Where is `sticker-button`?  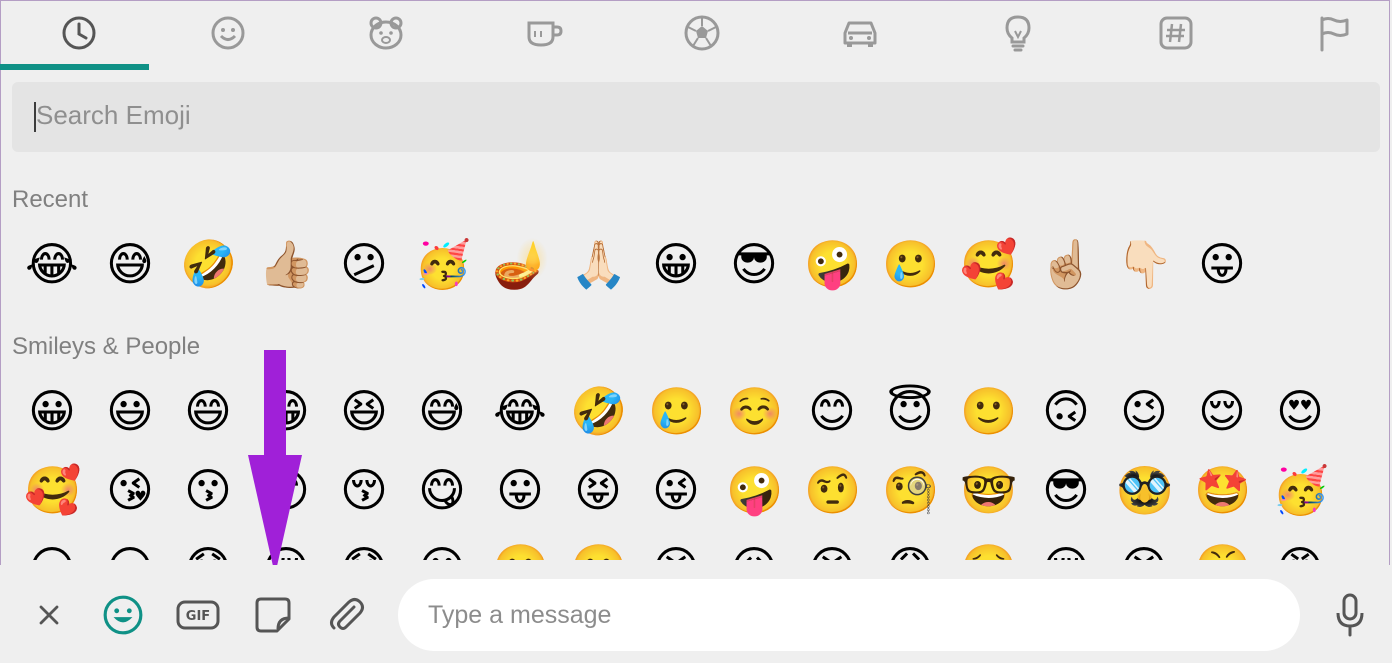 sticker-button is located at coordinates (273, 615).